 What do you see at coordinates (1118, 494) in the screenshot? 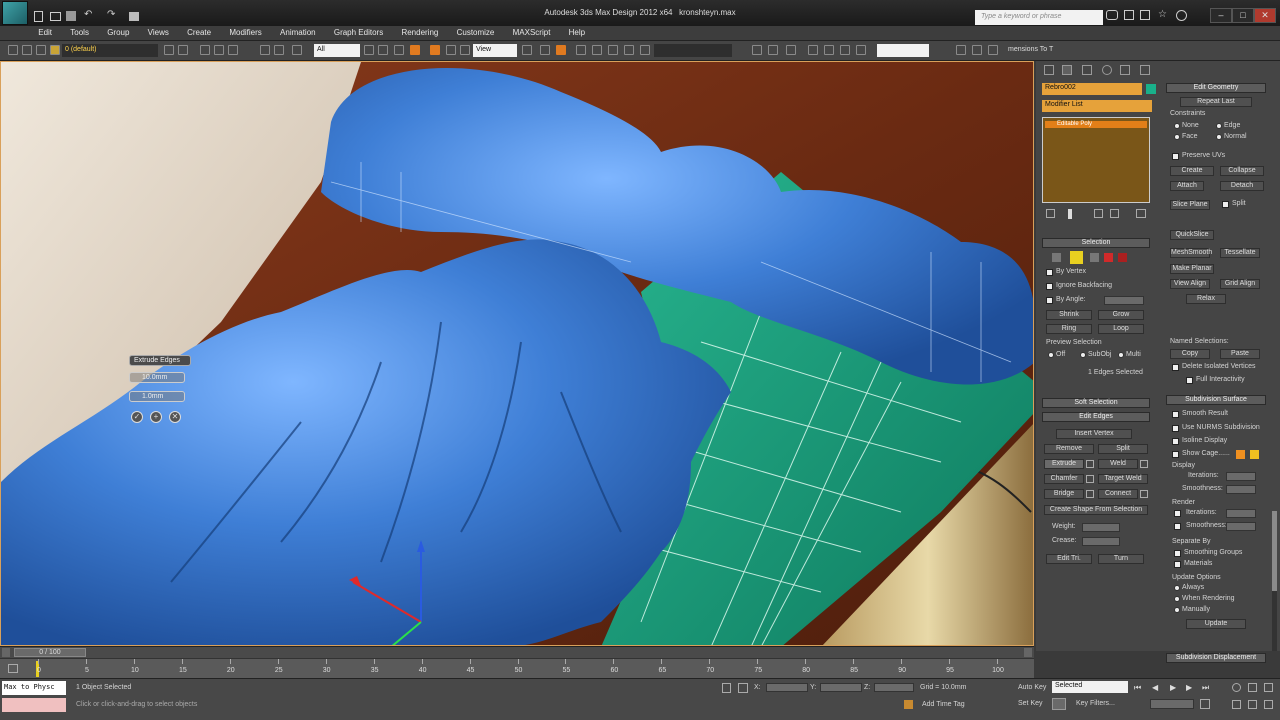
I see `connect-button: Connect` at bounding box center [1118, 494].